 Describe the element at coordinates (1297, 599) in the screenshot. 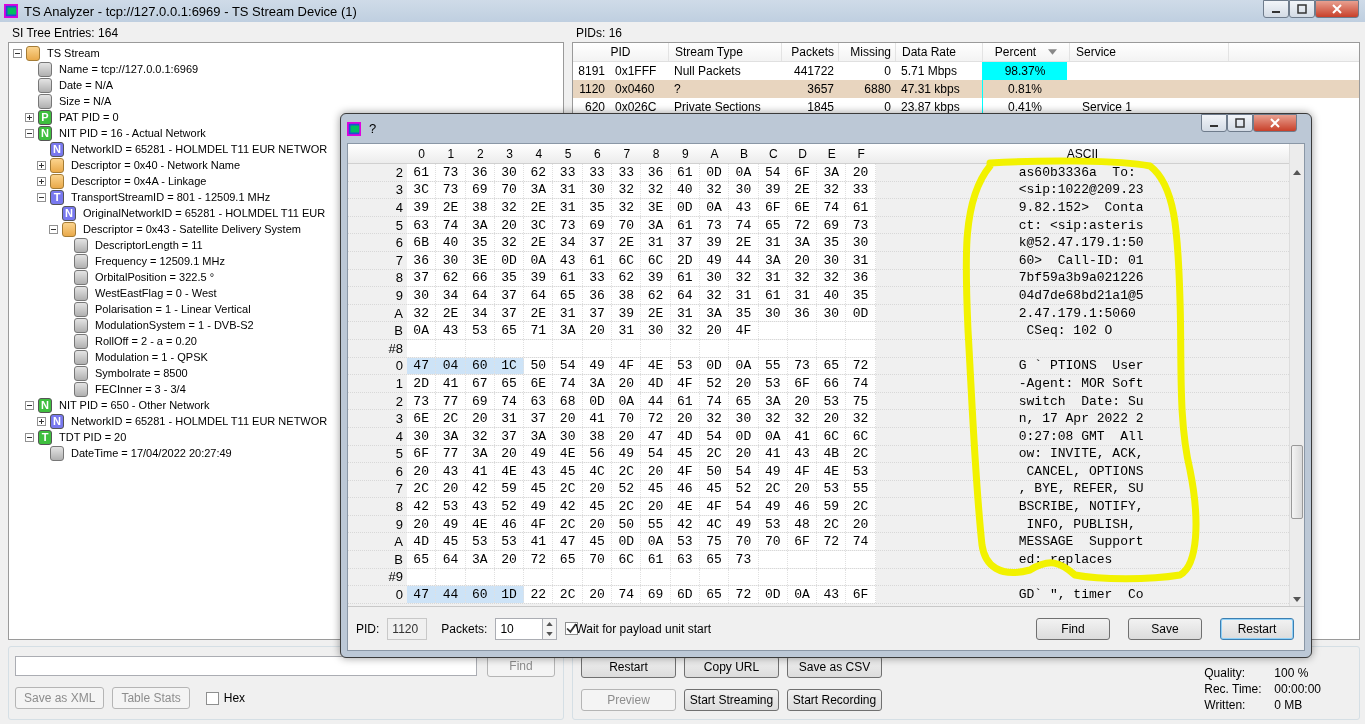

I see `scroll-down-icon` at that location.